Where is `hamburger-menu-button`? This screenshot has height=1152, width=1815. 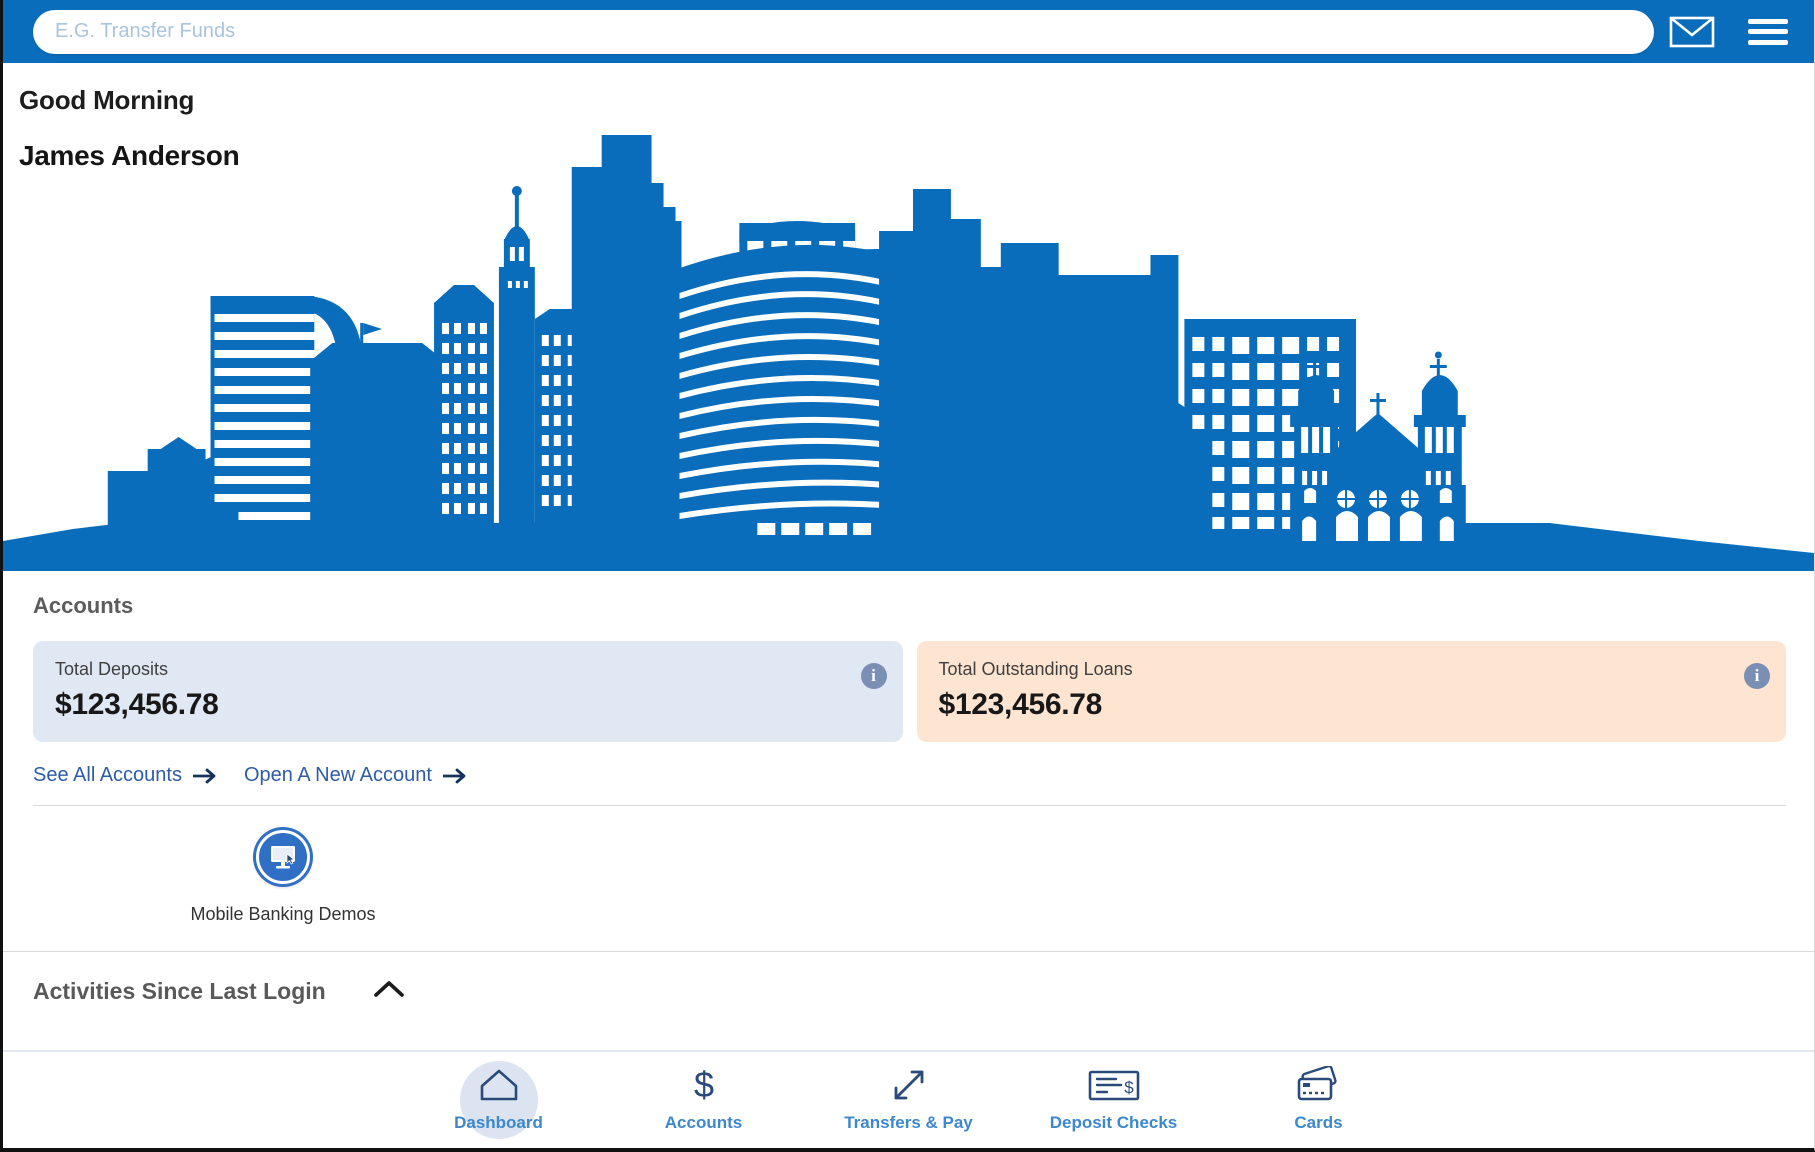
hamburger-menu-button is located at coordinates (1768, 32).